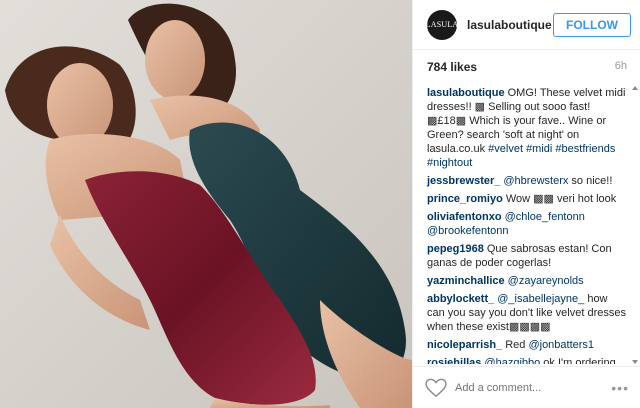 The height and width of the screenshot is (408, 640). Describe the element at coordinates (535, 181) in the screenshot. I see `comment-tags: @hbrewsterx` at that location.